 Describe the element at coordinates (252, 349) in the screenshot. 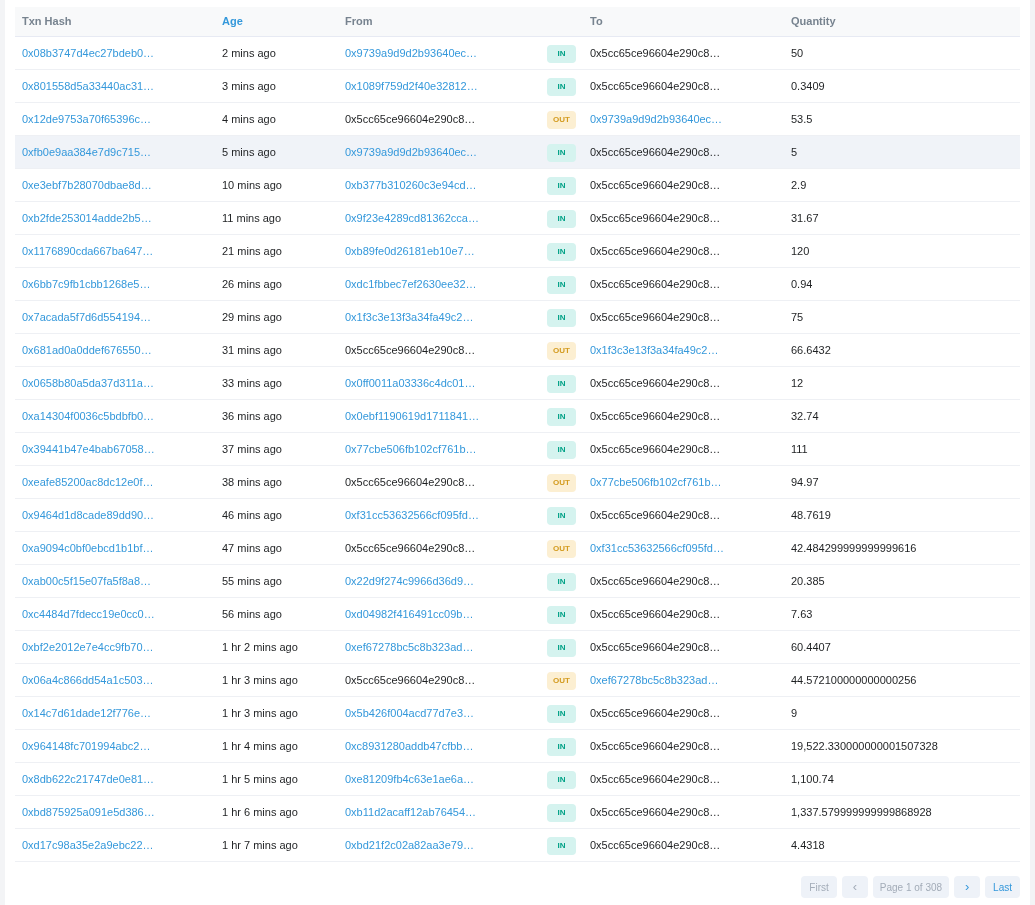

I see `age-text: 31 mins ago` at that location.